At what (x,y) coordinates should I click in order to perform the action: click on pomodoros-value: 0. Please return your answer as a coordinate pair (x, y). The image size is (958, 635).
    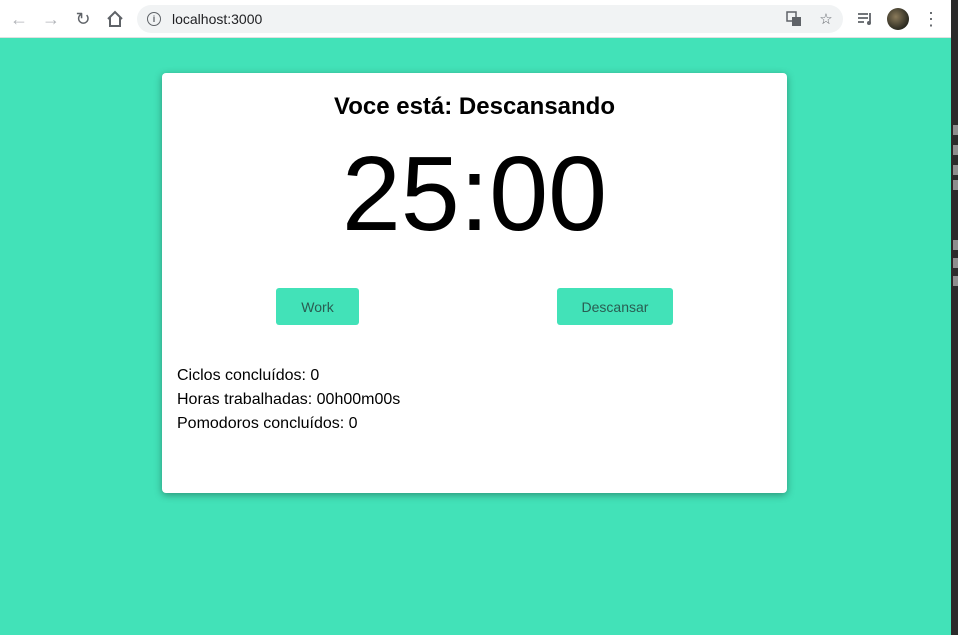
    Looking at the image, I should click on (353, 423).